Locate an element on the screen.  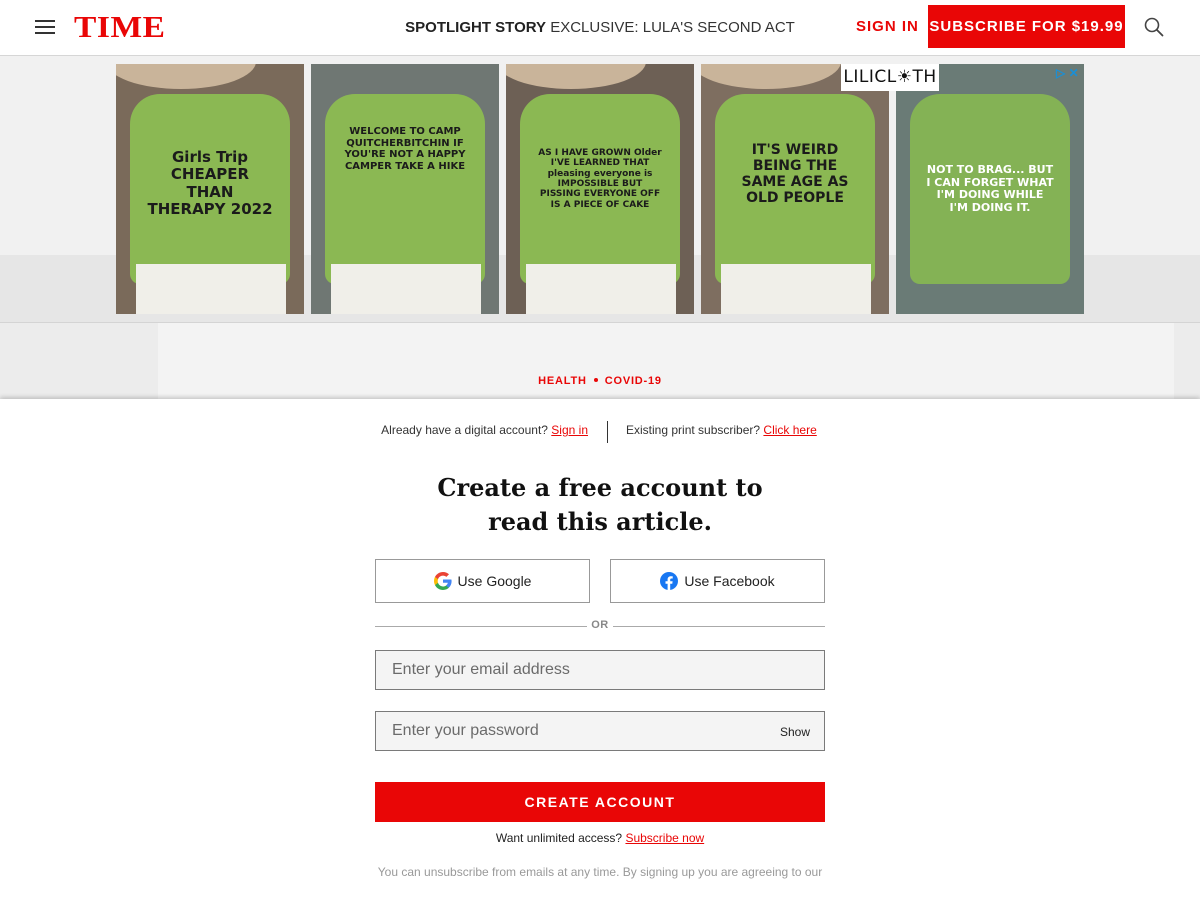
sign-in-link: Sign in is located at coordinates (569, 430).